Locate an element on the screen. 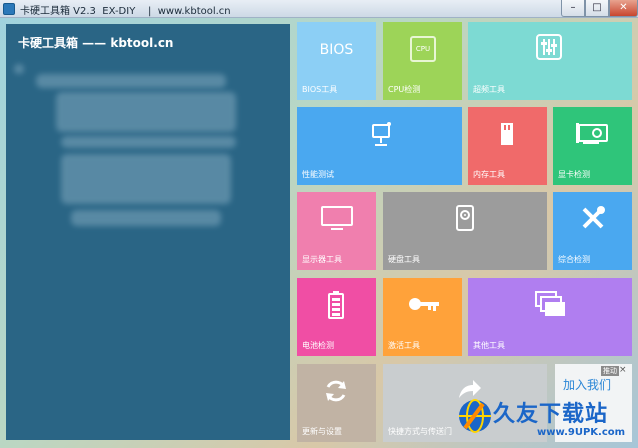  tile-label: 内存工具 is located at coordinates (489, 174).